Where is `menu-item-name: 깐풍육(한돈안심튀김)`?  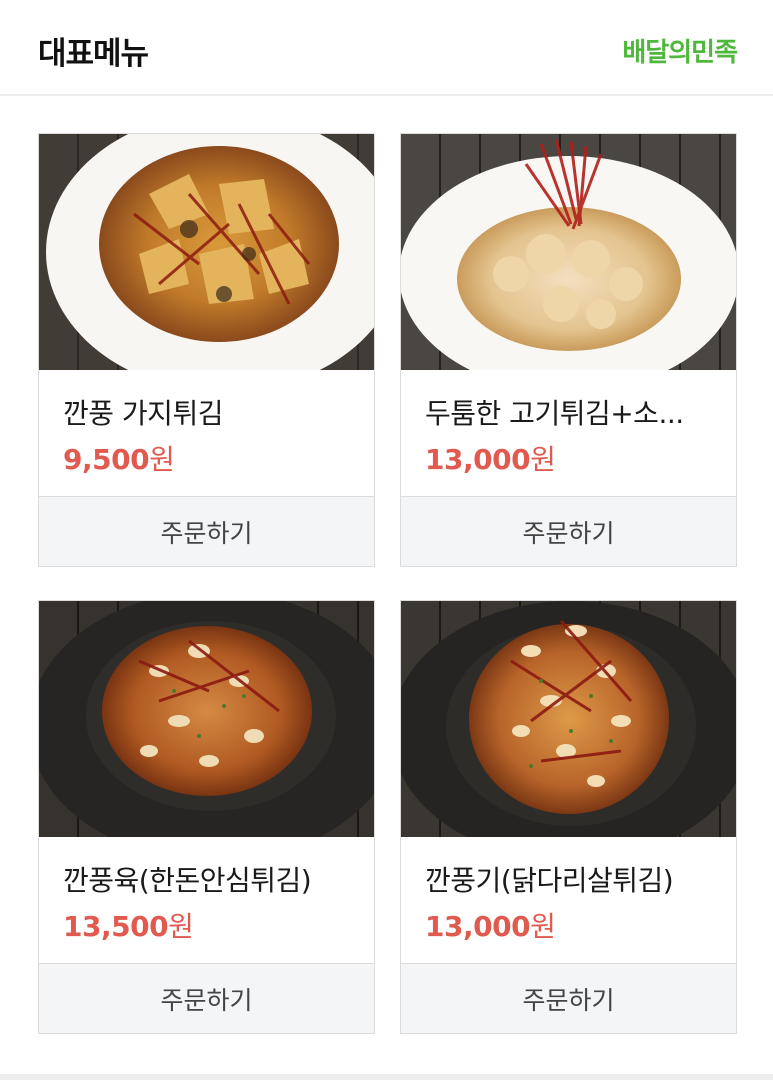
menu-item-name: 깐풍육(한돈안심튀김) is located at coordinates (208, 879).